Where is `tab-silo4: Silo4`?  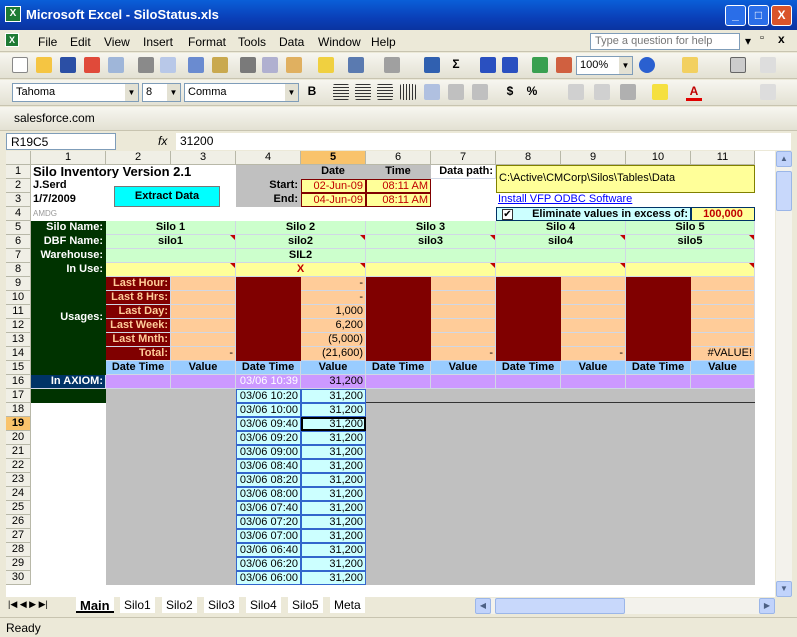
tab-silo4: Silo4 is located at coordinates (263, 605).